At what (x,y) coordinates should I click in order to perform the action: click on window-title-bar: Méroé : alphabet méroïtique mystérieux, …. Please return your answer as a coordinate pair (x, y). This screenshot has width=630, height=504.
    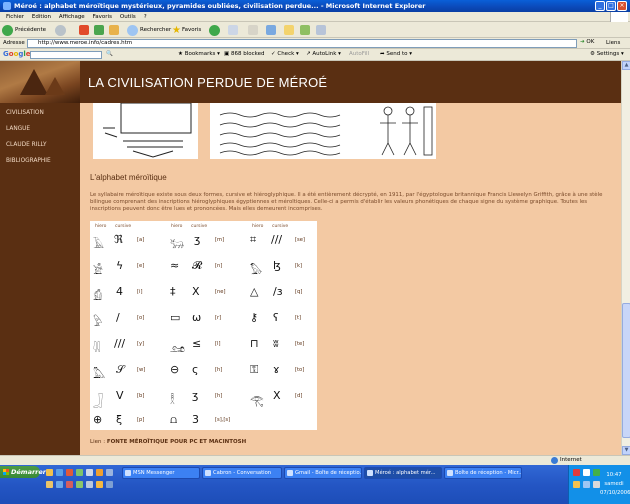
    Looking at the image, I should click on (315, 6).